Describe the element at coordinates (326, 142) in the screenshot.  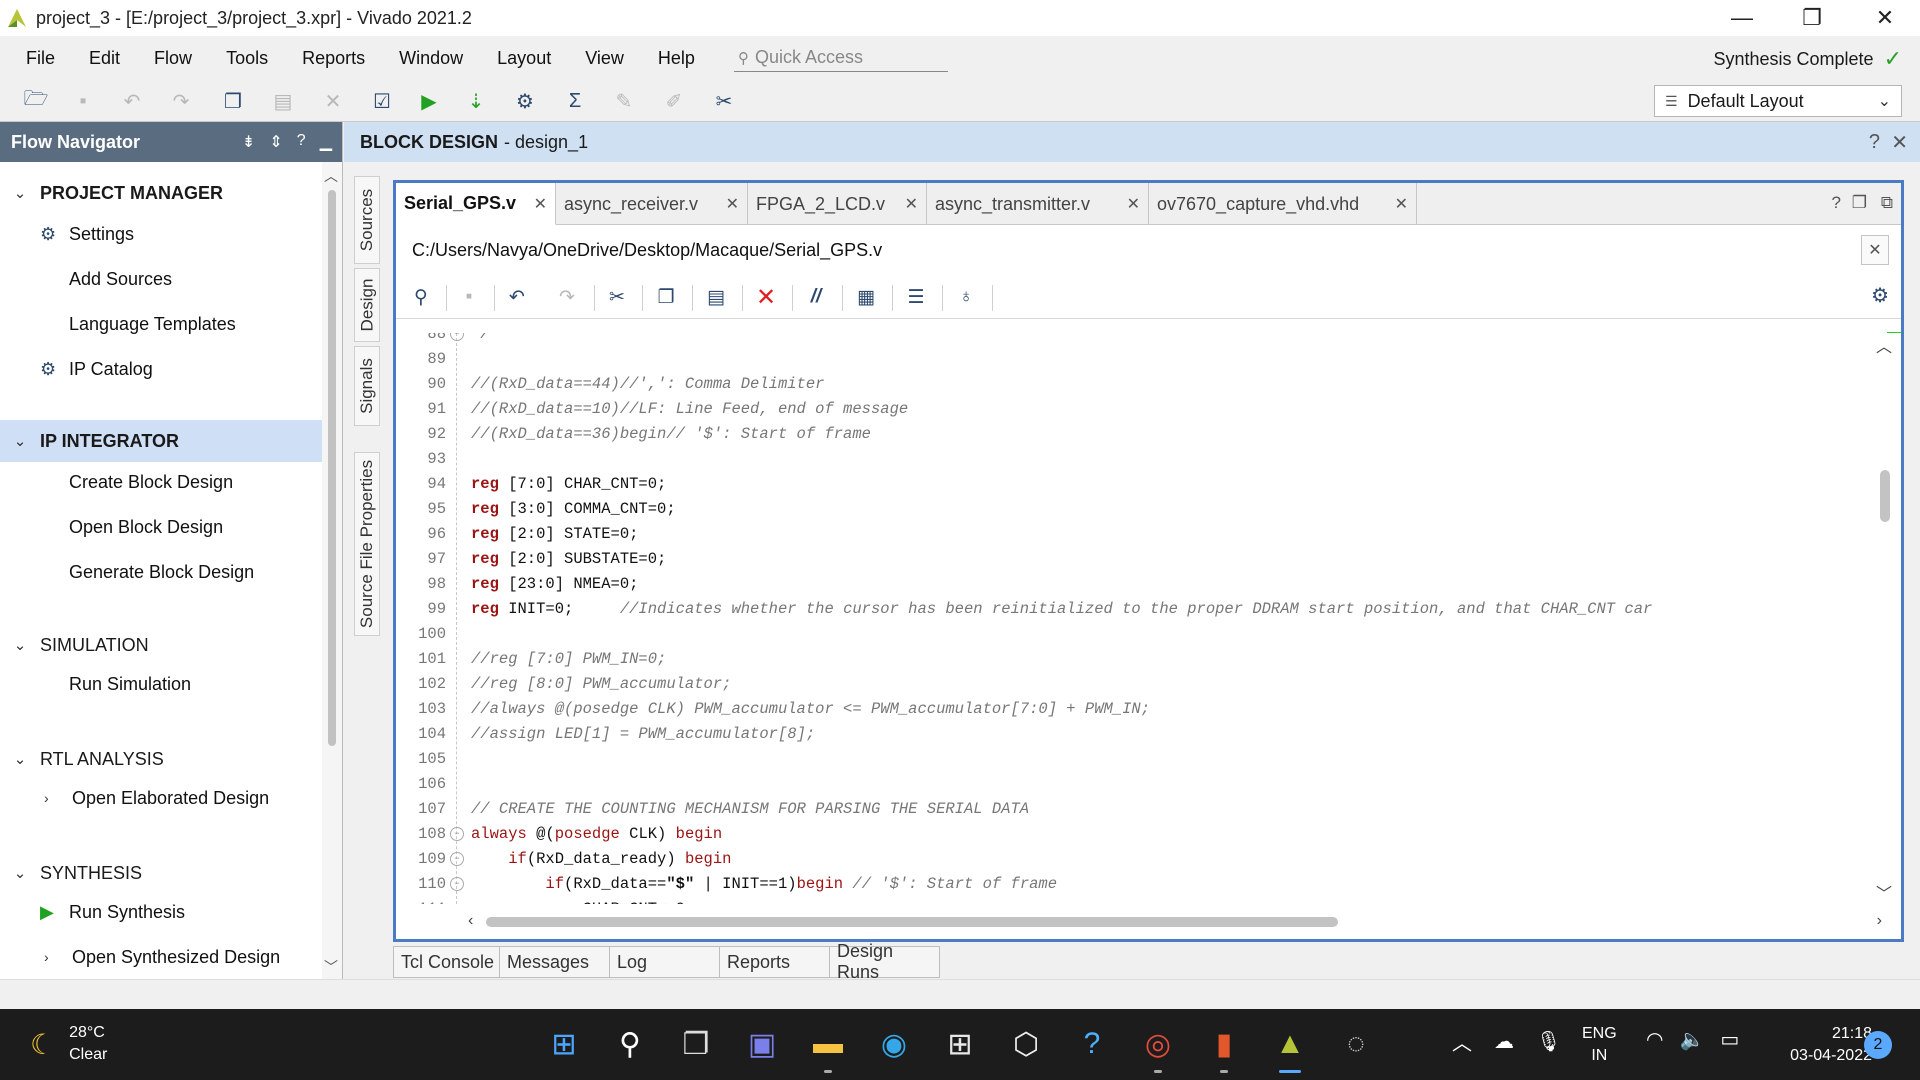
I see `minimize-panel-icon: ▁` at that location.